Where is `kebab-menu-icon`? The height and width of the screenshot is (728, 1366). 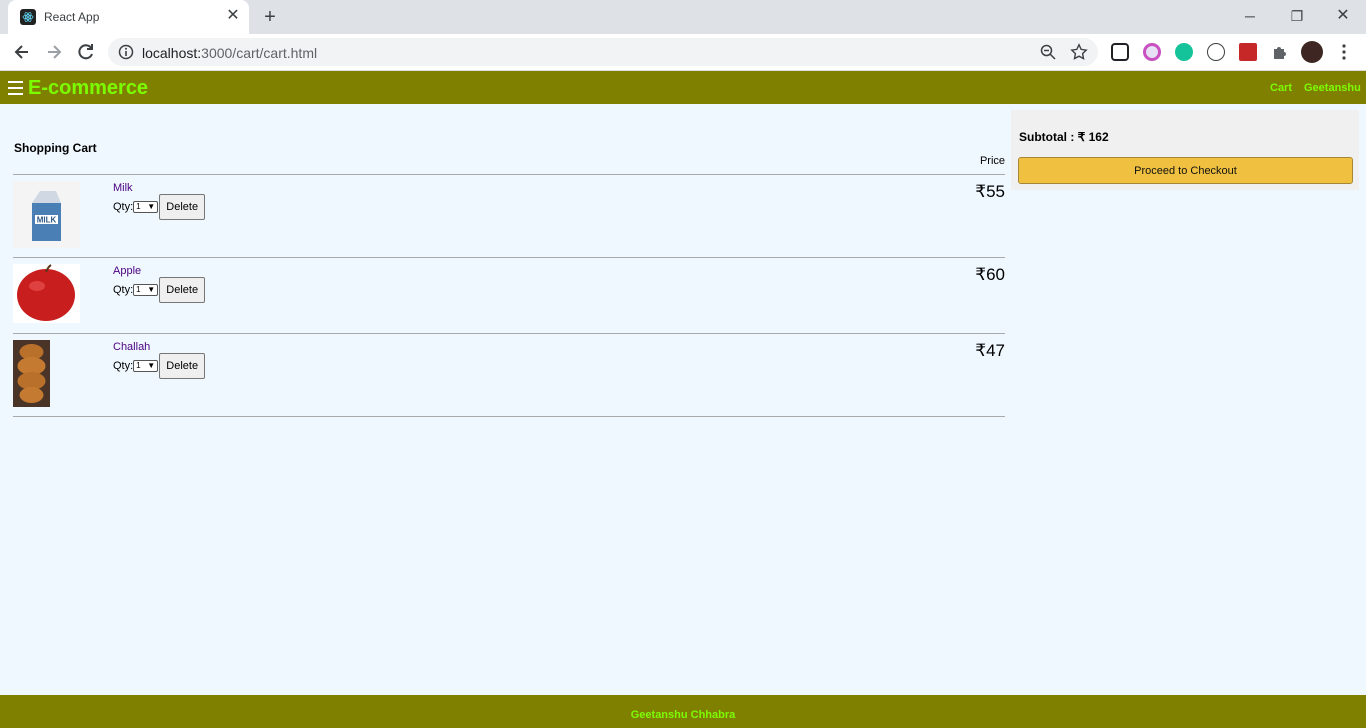
kebab-menu-icon is located at coordinates (1344, 52).